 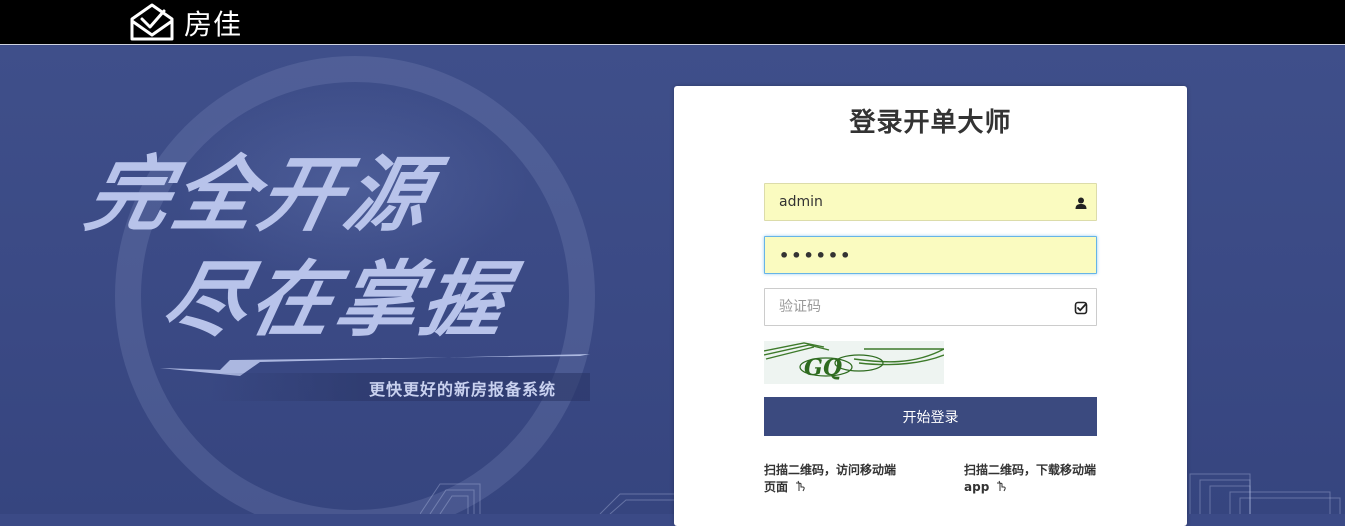 I want to click on check-square-icon, so click(x=1081, y=307).